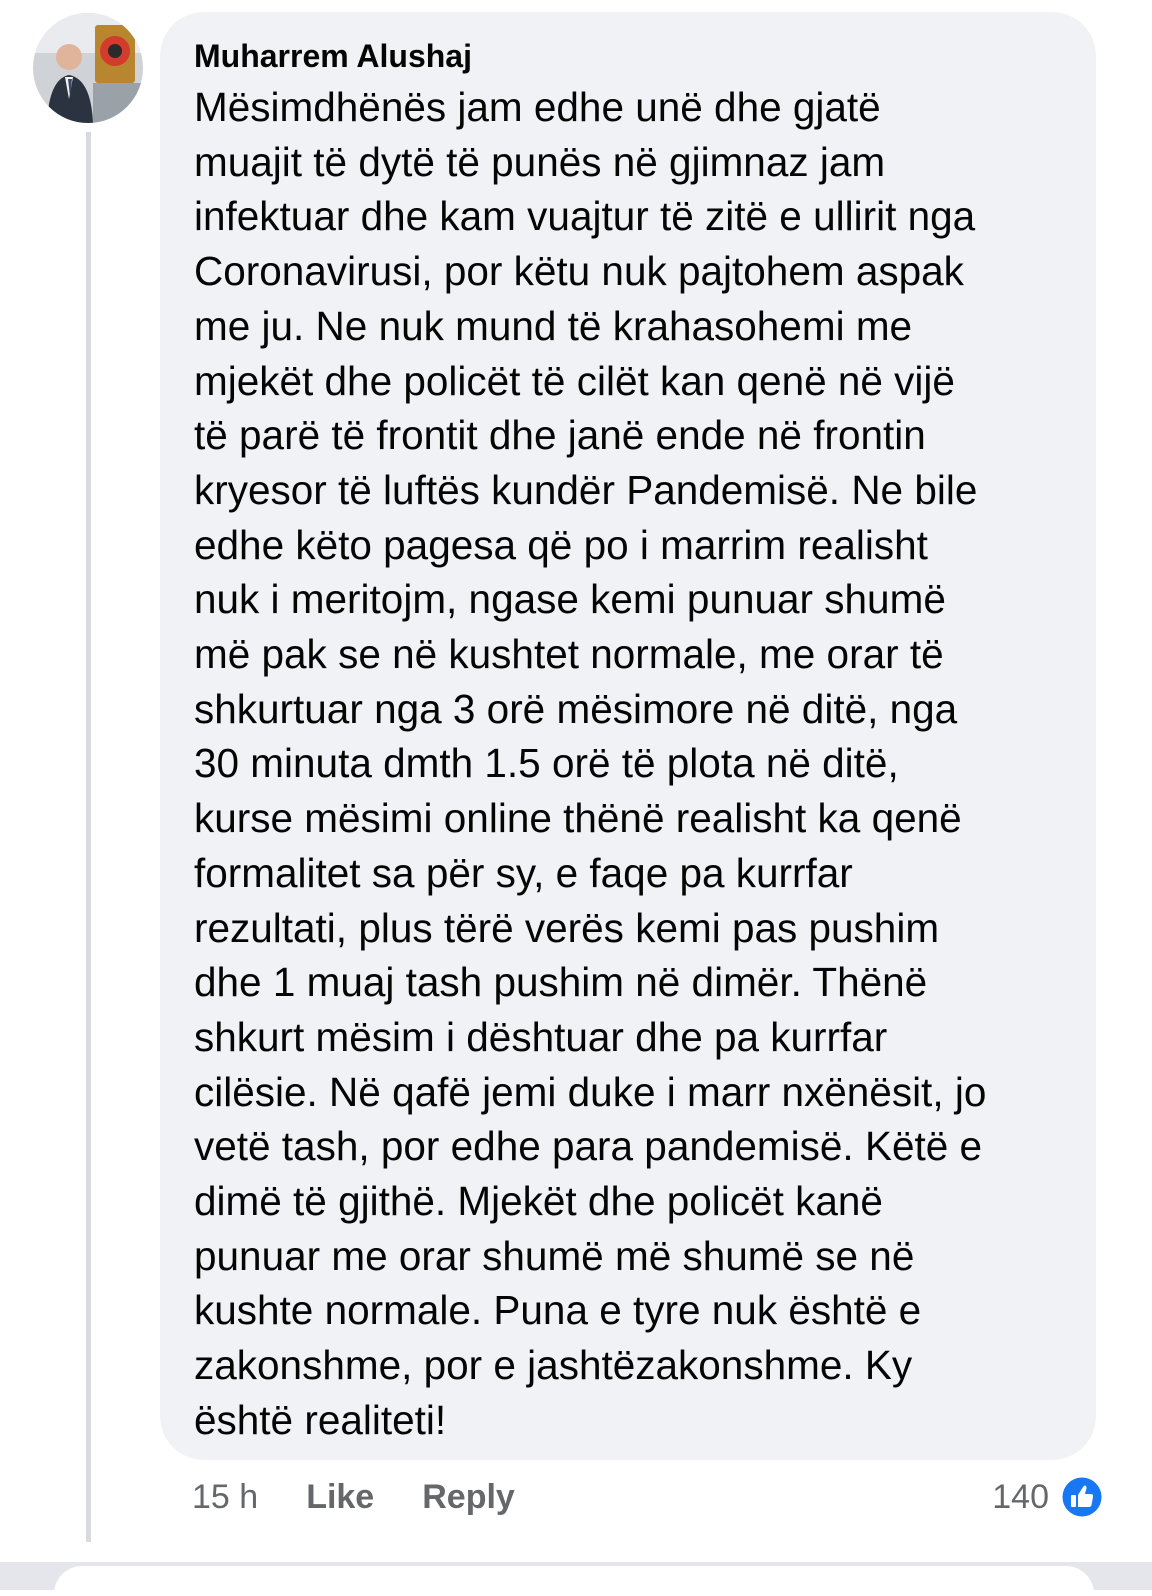 Image resolution: width=1152 pixels, height=1596 pixels. Describe the element at coordinates (88, 837) in the screenshot. I see `thread-line` at that location.